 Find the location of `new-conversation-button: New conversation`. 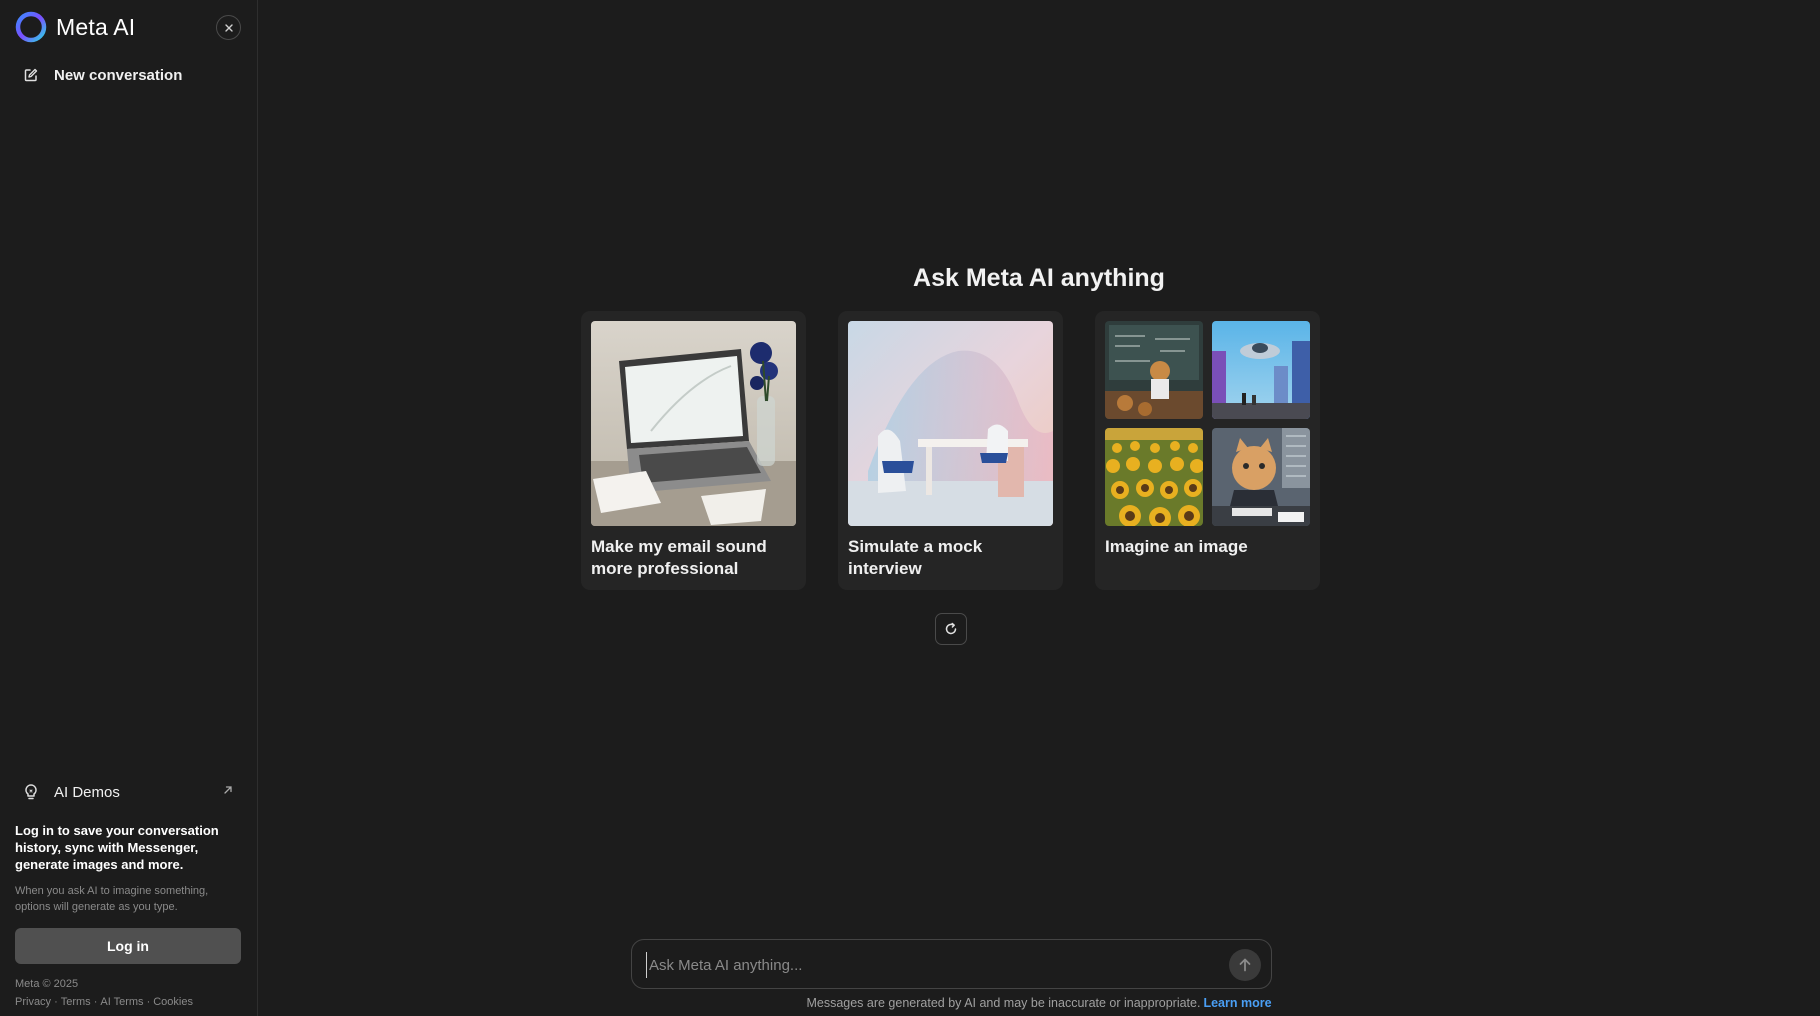

new-conversation-button: New conversation is located at coordinates (129, 75).